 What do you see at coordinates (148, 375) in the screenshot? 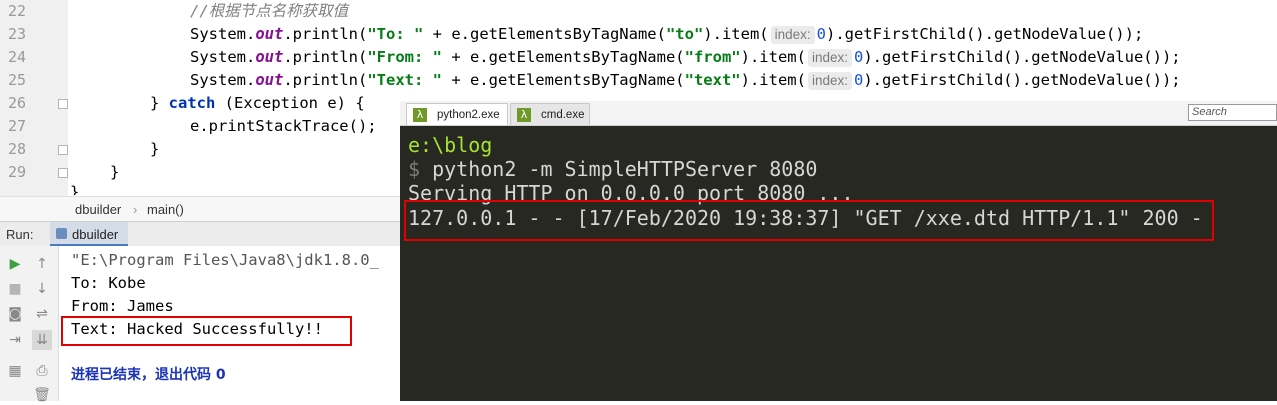
I see `exit-message: 进程已结束，退出代码 0` at bounding box center [148, 375].